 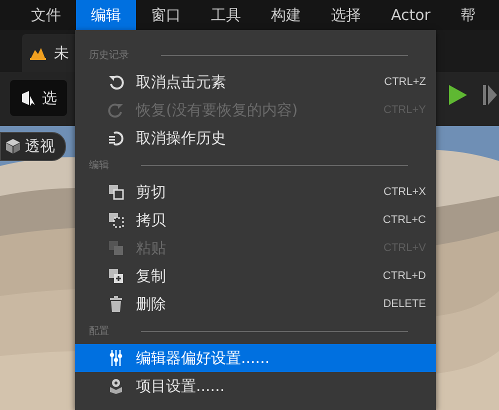 I want to click on menu-item: Actor, so click(x=411, y=15).